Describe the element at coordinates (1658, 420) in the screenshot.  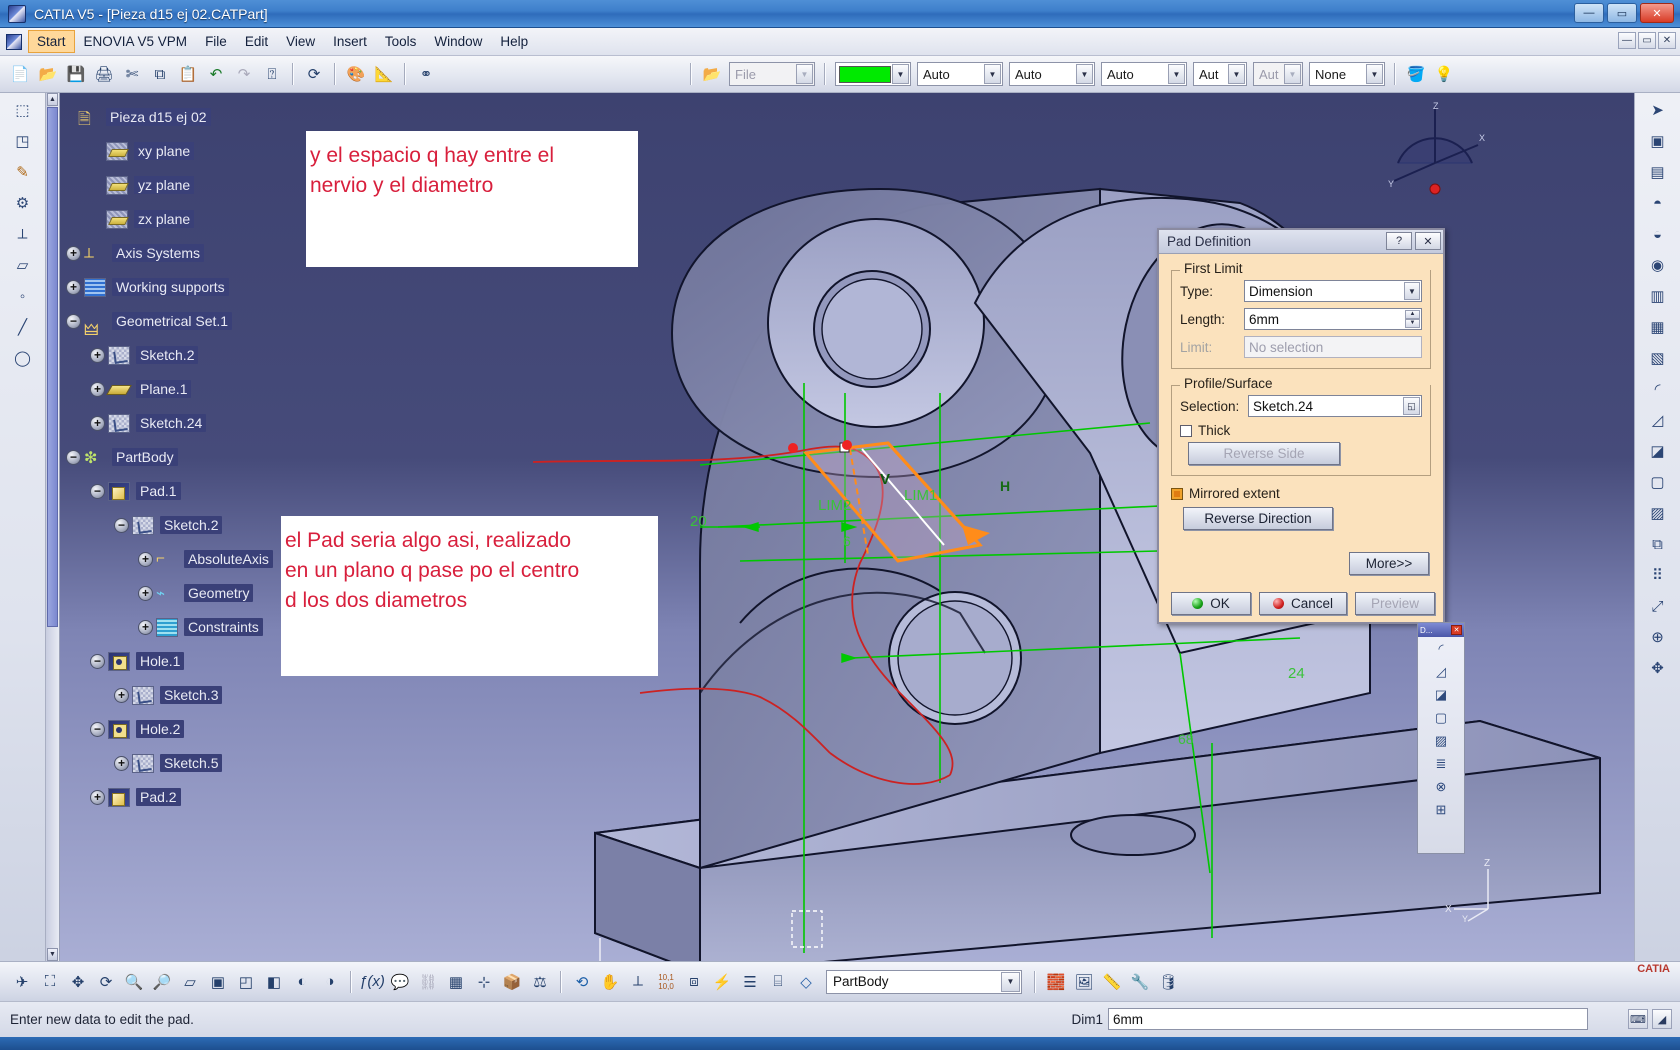
I see `chamfer-tool-icon: ◿` at that location.